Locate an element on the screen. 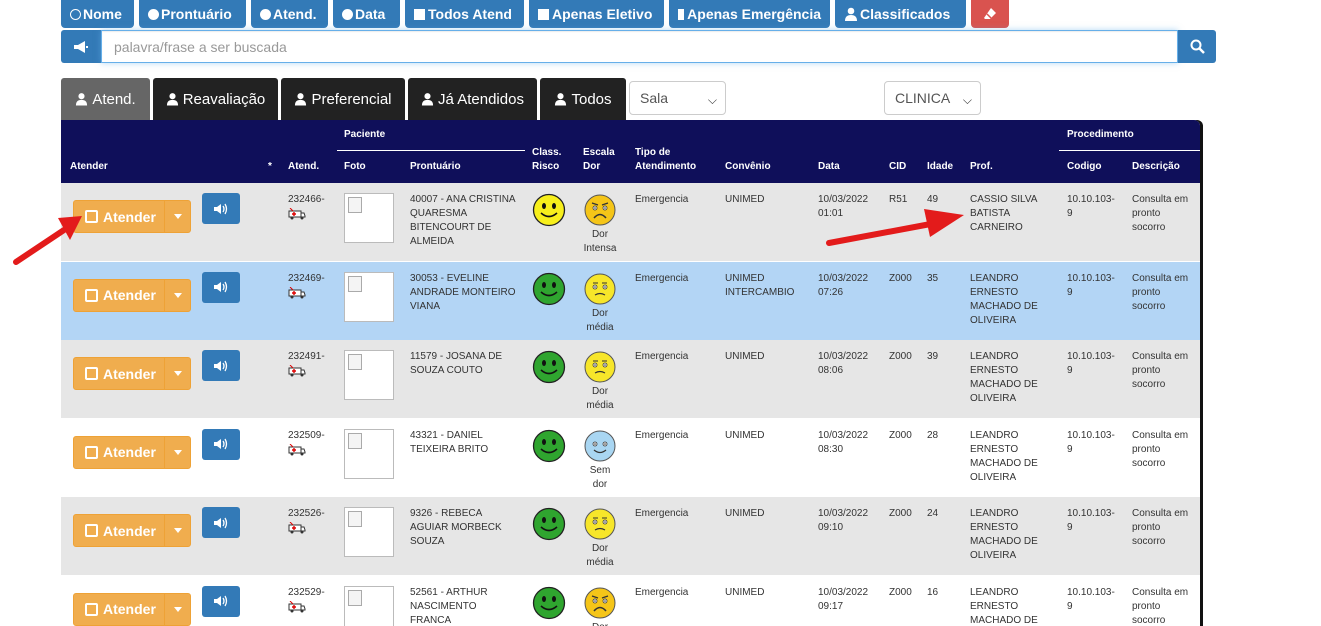 The image size is (1321, 626). red-arrow-right is located at coordinates (895, 227).